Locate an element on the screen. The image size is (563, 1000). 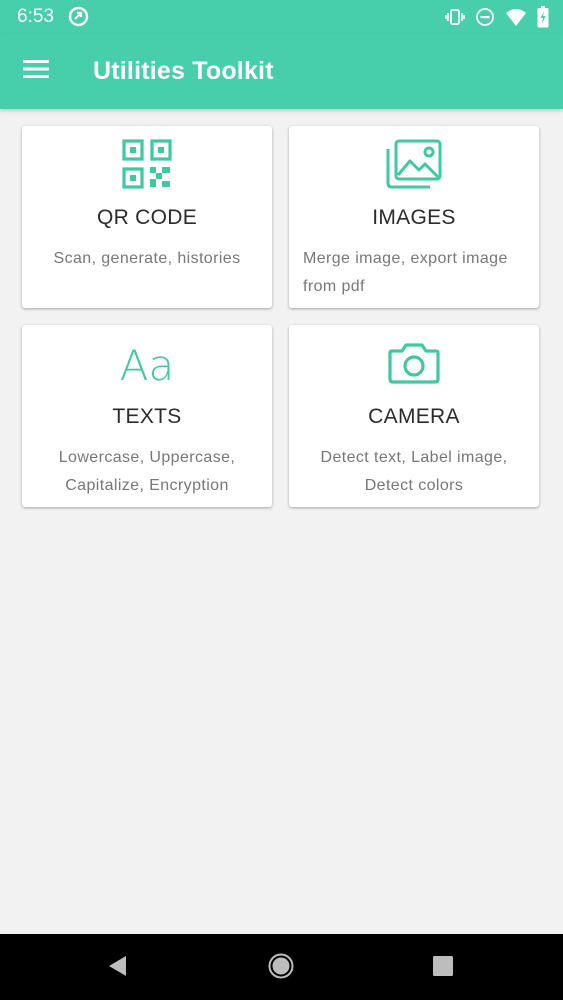
card-description: Merge image, export image from pdf is located at coordinates (405, 272).